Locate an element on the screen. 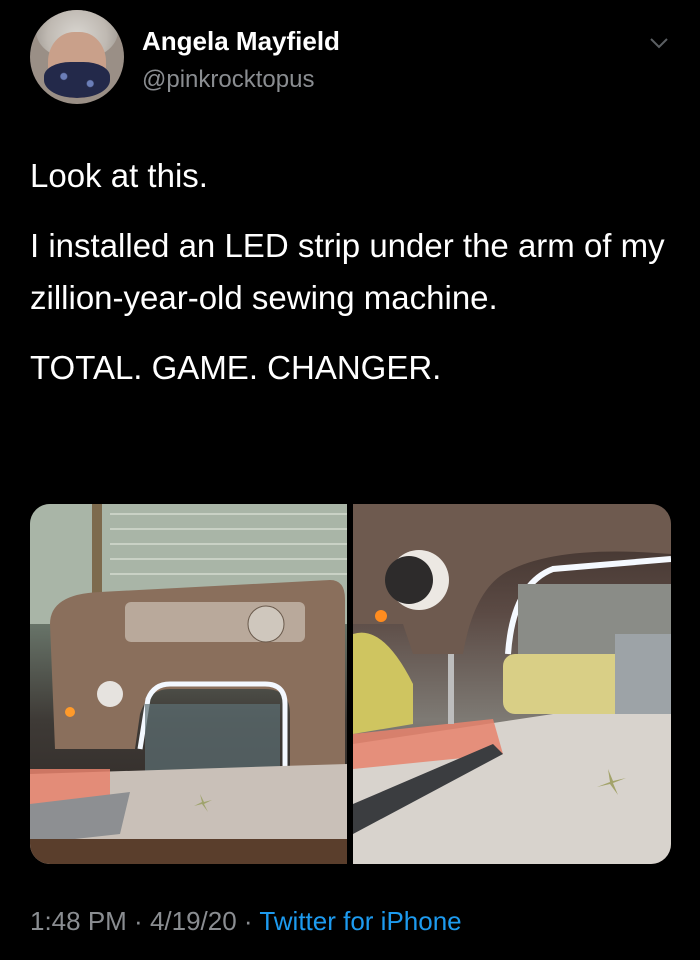  display-name: Angela Mayfield is located at coordinates (241, 41).